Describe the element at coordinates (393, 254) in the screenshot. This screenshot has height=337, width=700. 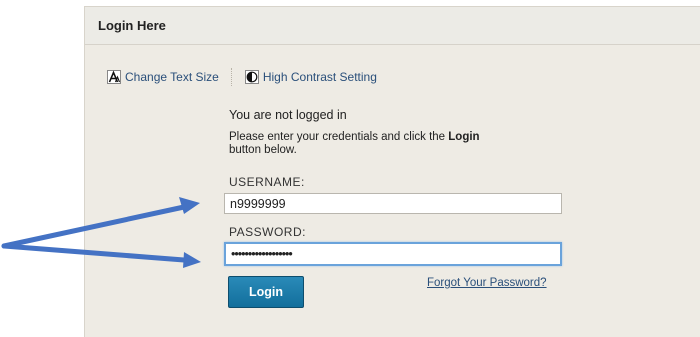
I see `password-input` at that location.